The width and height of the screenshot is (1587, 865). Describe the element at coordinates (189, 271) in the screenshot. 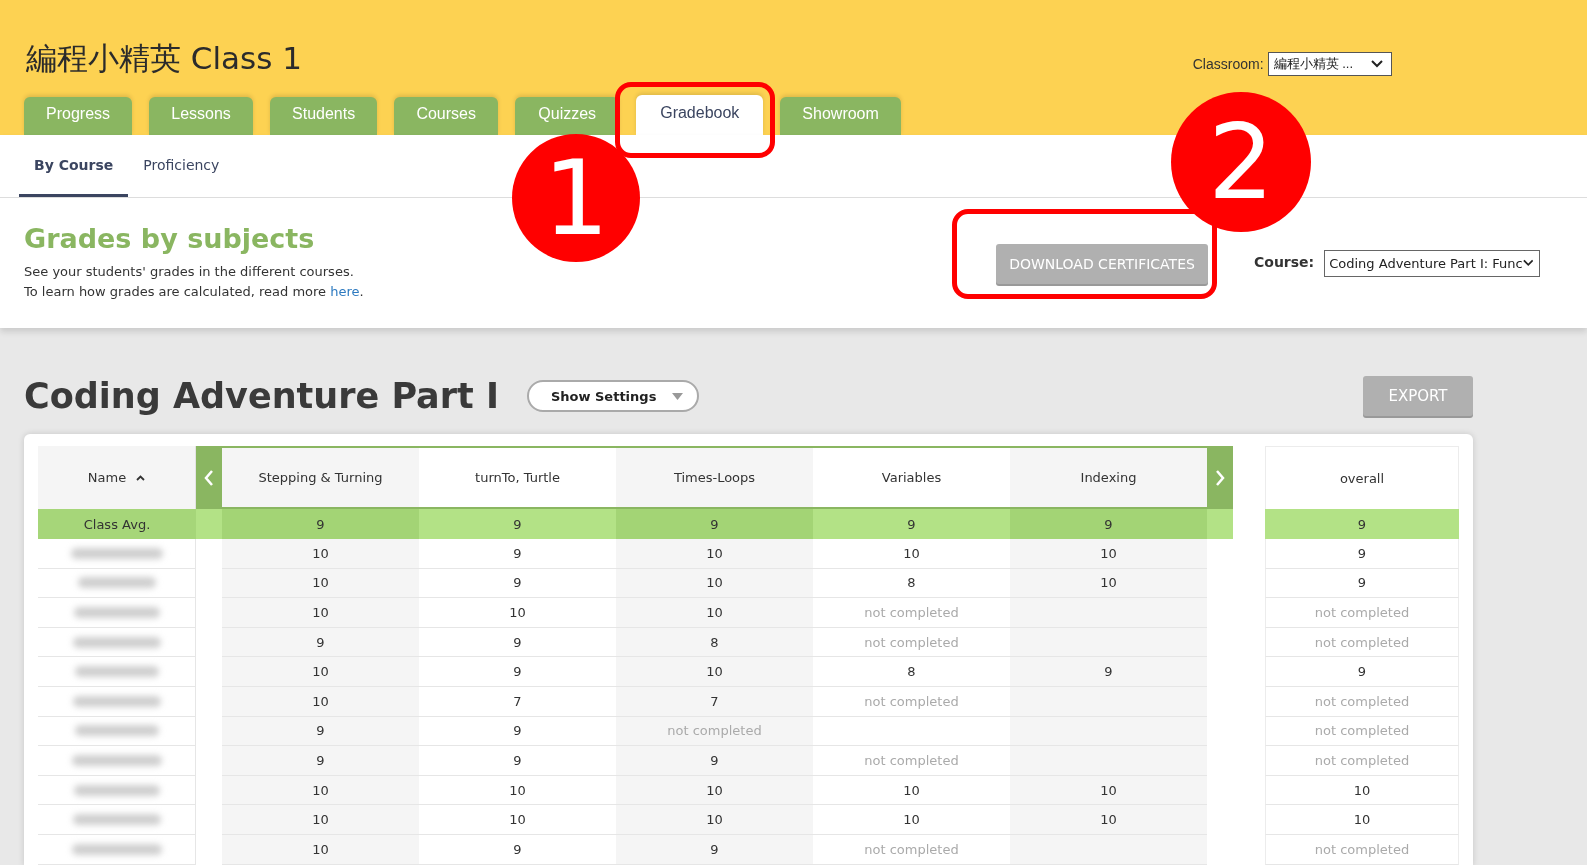

I see `description-text: See your students' grades in the different courses.` at that location.